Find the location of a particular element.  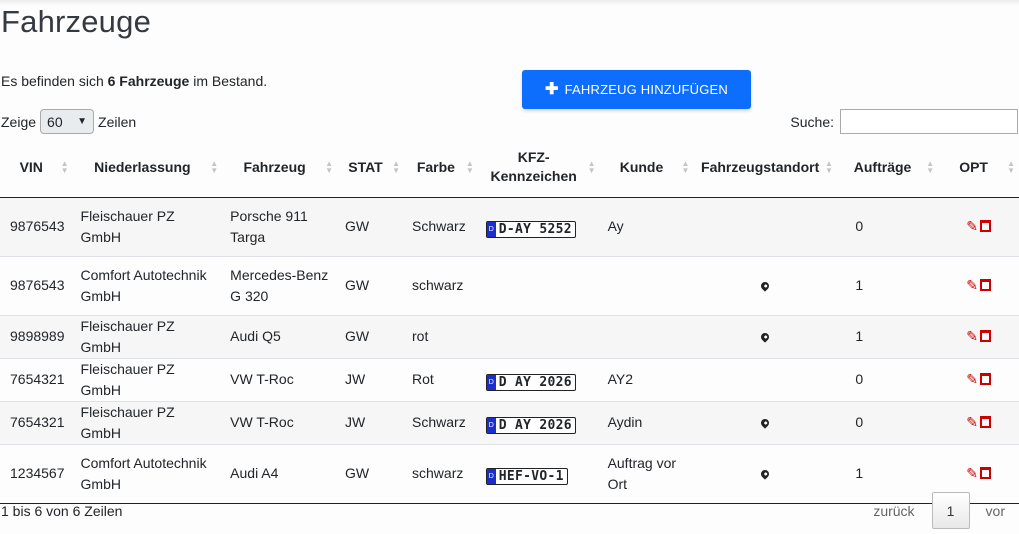

license-plate: D D-AY 5252 is located at coordinates (530, 229).